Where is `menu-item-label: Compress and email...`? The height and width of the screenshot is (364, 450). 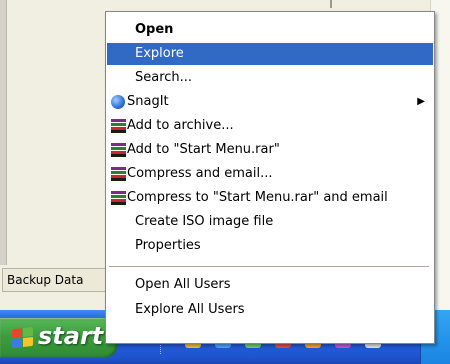
menu-item-label: Compress and email... is located at coordinates (200, 173).